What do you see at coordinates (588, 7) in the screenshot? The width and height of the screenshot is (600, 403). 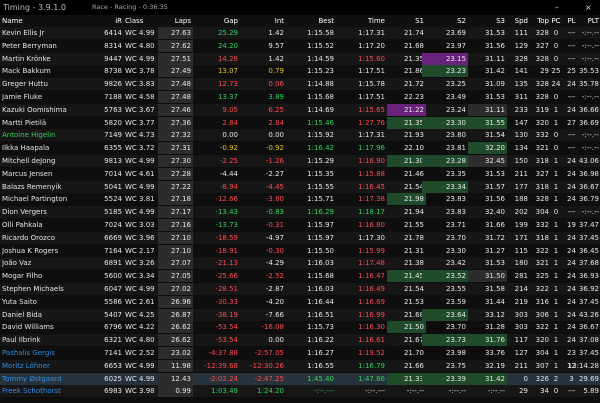 I see `close-icon: ×` at bounding box center [588, 7].